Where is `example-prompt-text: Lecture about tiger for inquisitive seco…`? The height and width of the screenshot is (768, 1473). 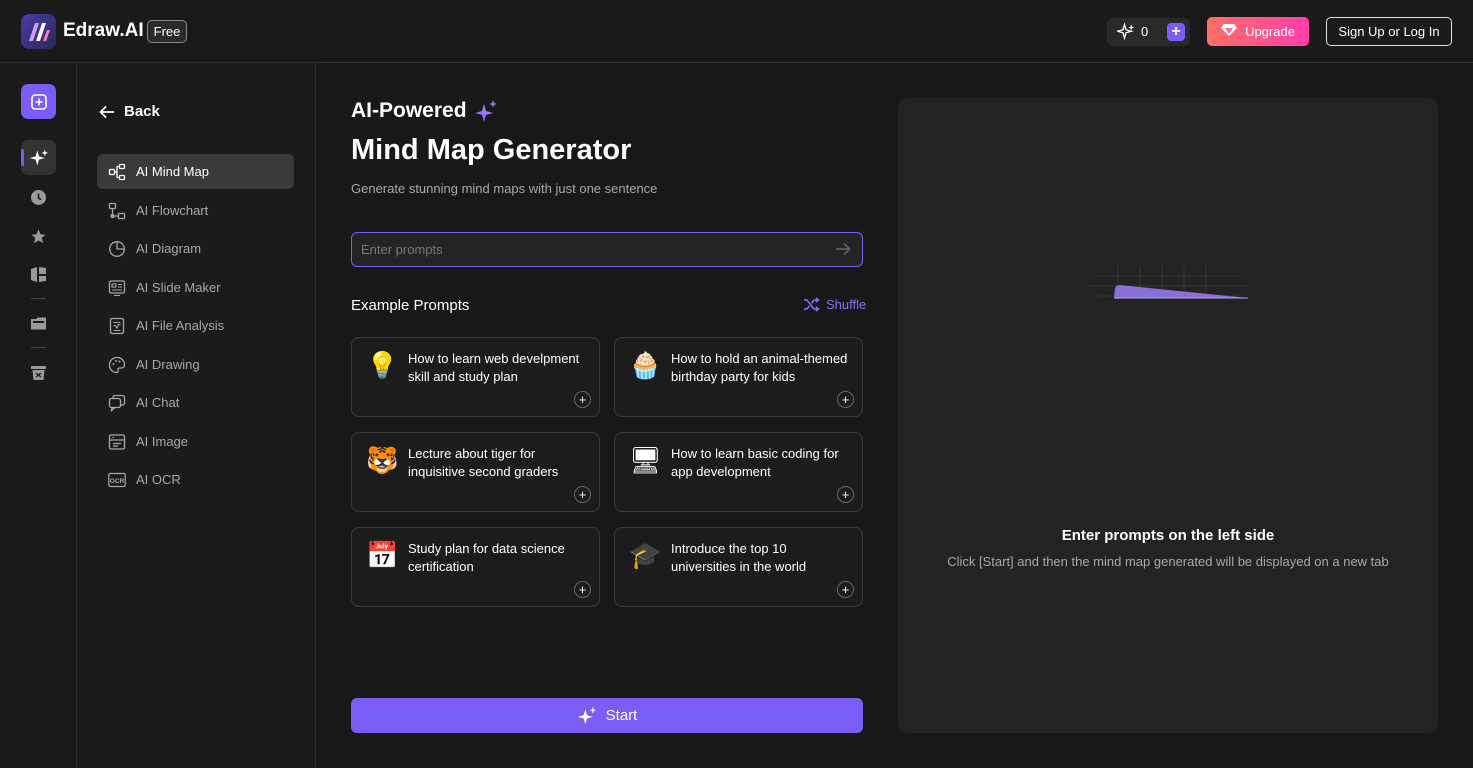
example-prompt-text: Lecture about tiger for inquisitive seco… is located at coordinates (483, 462).